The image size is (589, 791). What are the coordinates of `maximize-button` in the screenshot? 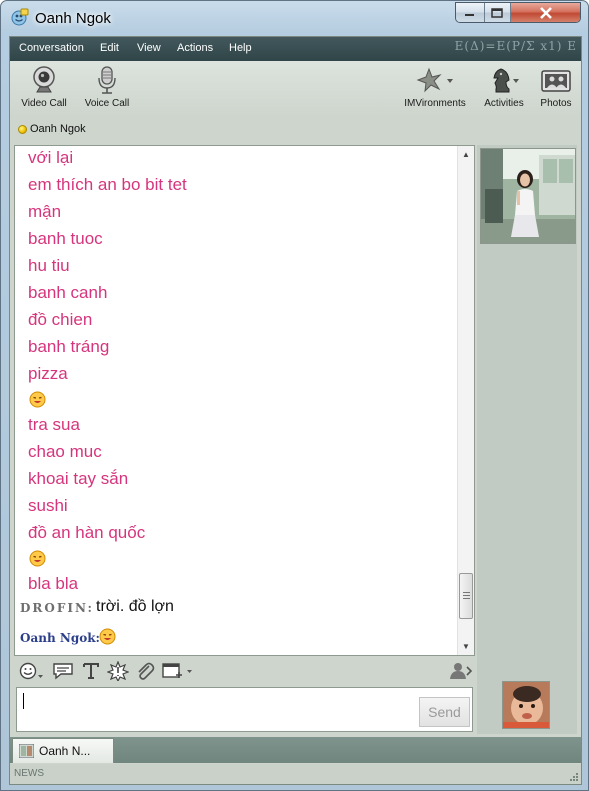 It's located at (498, 12).